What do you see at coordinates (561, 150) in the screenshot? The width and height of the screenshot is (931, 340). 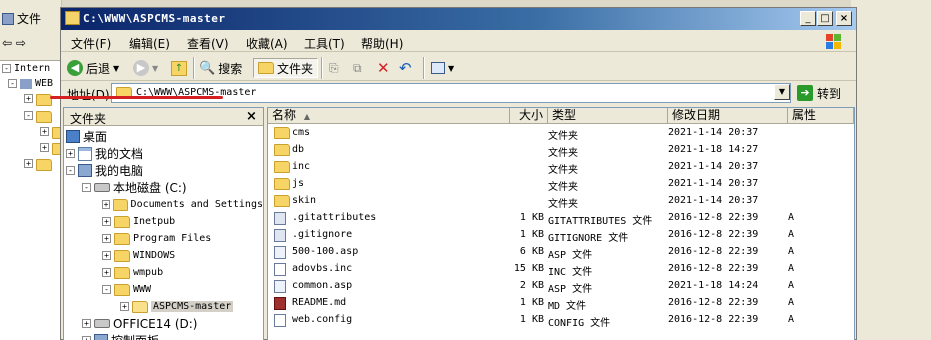 I see `file-row: db 文件夹 2021-1-18 14:27` at bounding box center [561, 150].